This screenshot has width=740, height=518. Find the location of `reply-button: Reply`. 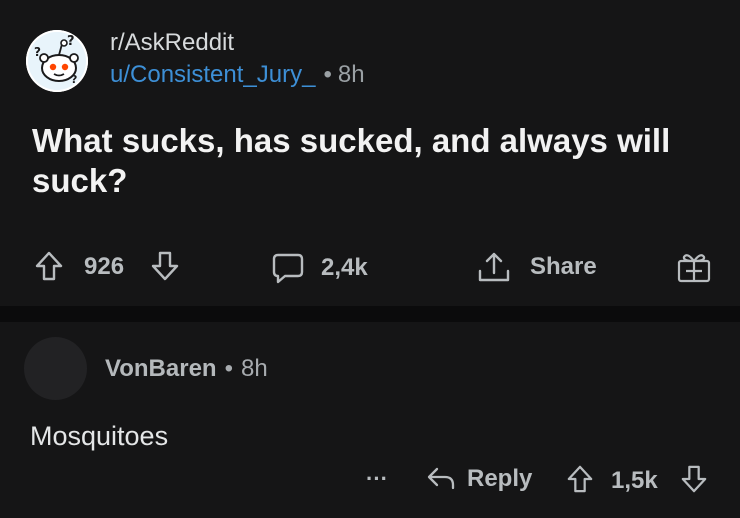

reply-button: Reply is located at coordinates (478, 479).